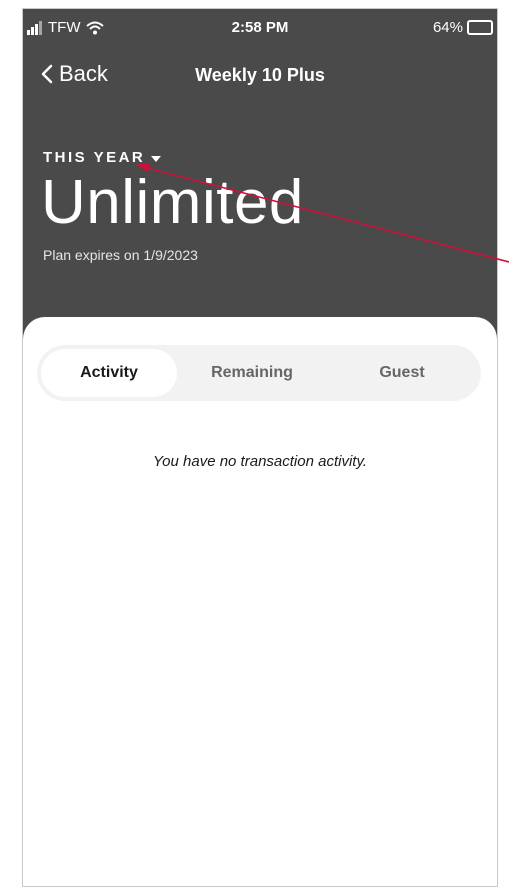  I want to click on period-selector: THIS YEAR, so click(102, 157).